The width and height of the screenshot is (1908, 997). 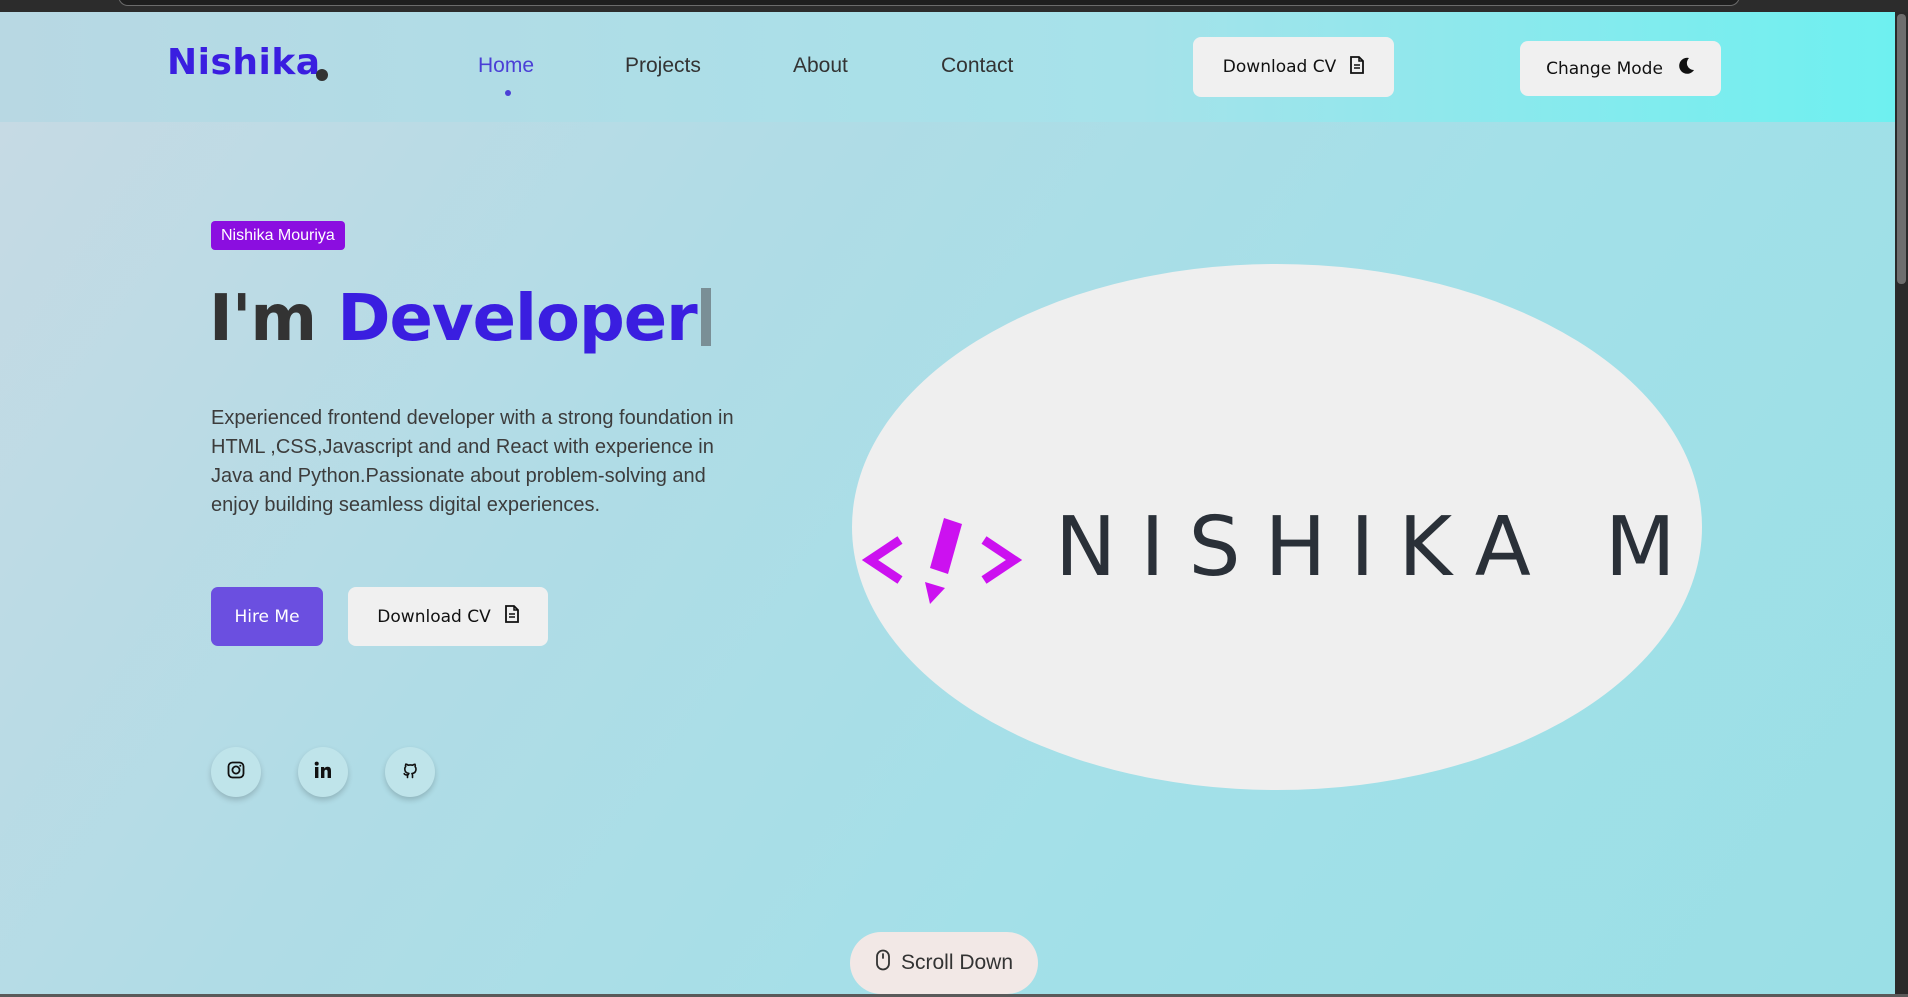 I want to click on nav-home: Home, so click(x=506, y=66).